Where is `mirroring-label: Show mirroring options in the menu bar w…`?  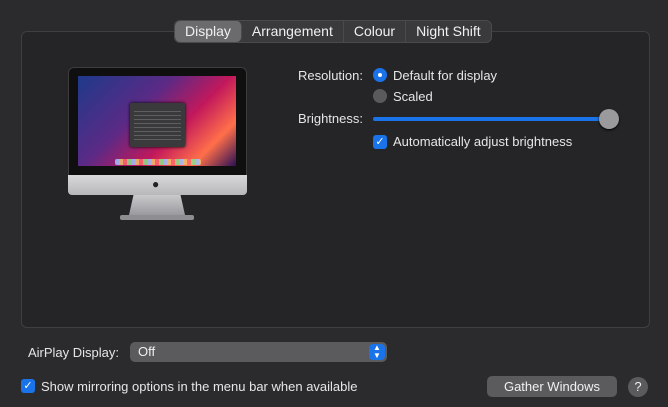 mirroring-label: Show mirroring options in the menu bar w… is located at coordinates (199, 386).